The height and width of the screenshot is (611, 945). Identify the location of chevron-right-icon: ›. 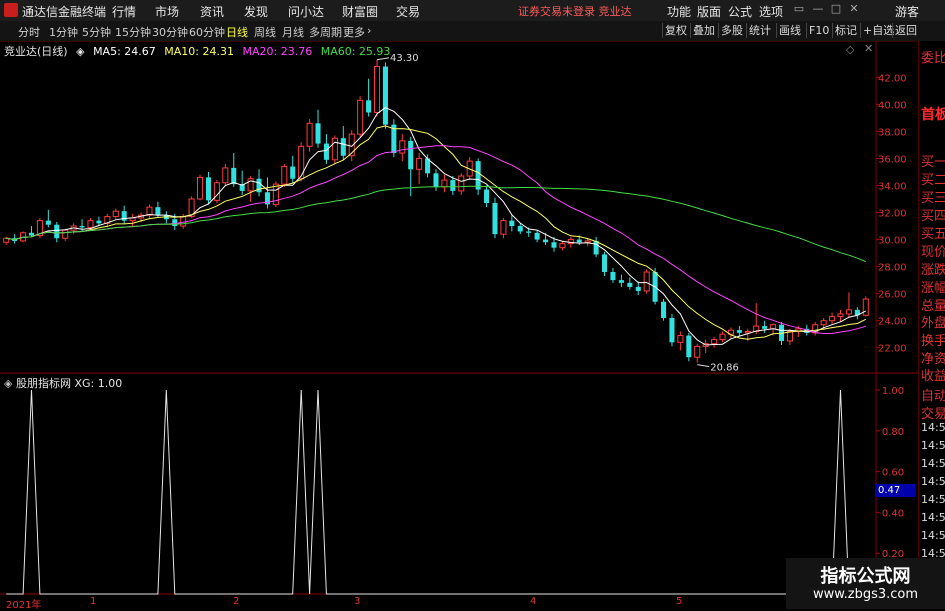
(369, 30).